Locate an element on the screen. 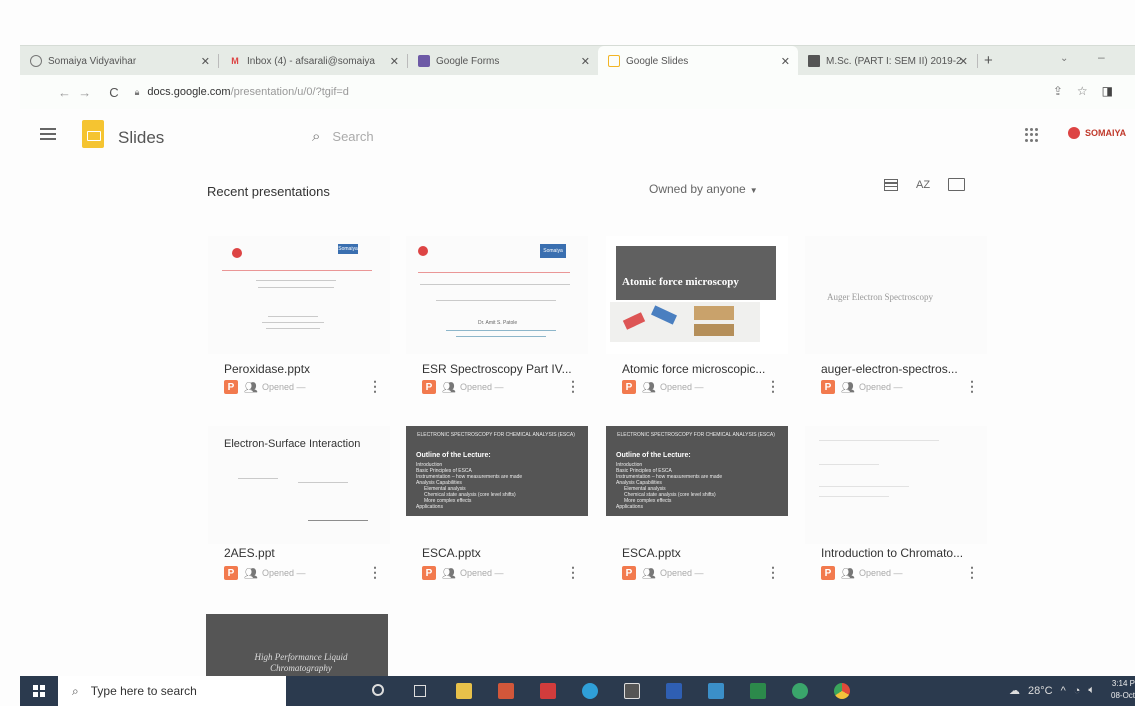 This screenshot has height=706, width=1135. account-brand: SOMAIYA is located at coordinates (1097, 133).